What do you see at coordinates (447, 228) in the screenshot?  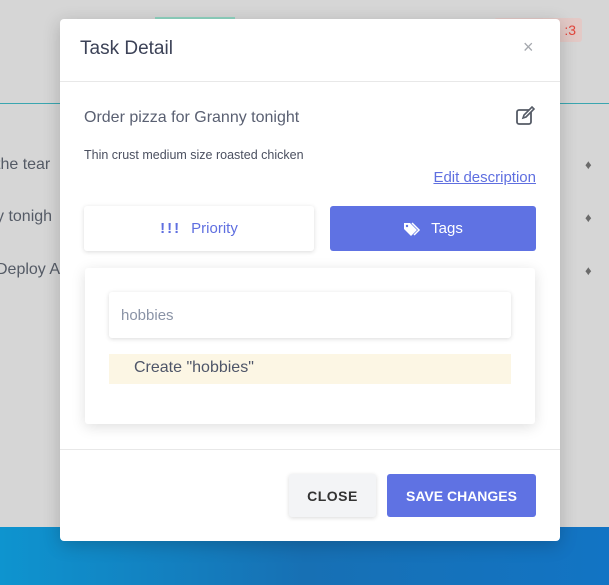 I see `tags-label: Tags` at bounding box center [447, 228].